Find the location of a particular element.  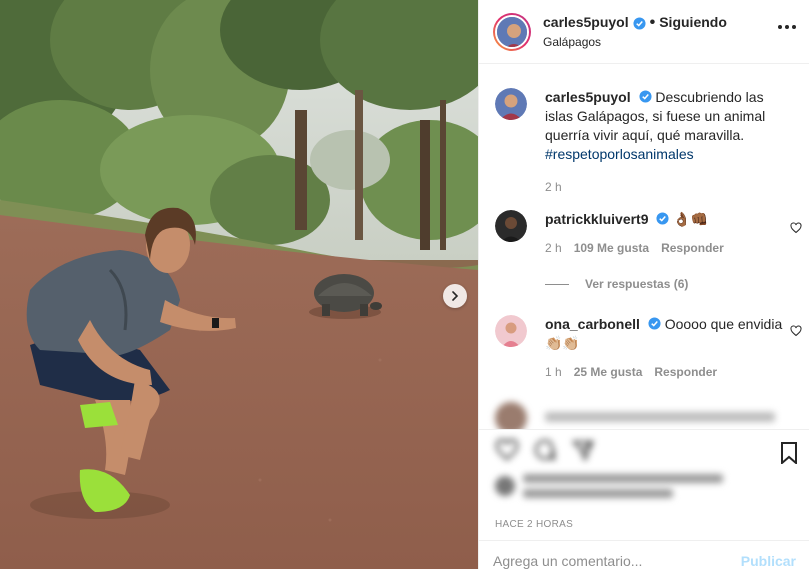

likes-text-lines is located at coordinates (623, 486).